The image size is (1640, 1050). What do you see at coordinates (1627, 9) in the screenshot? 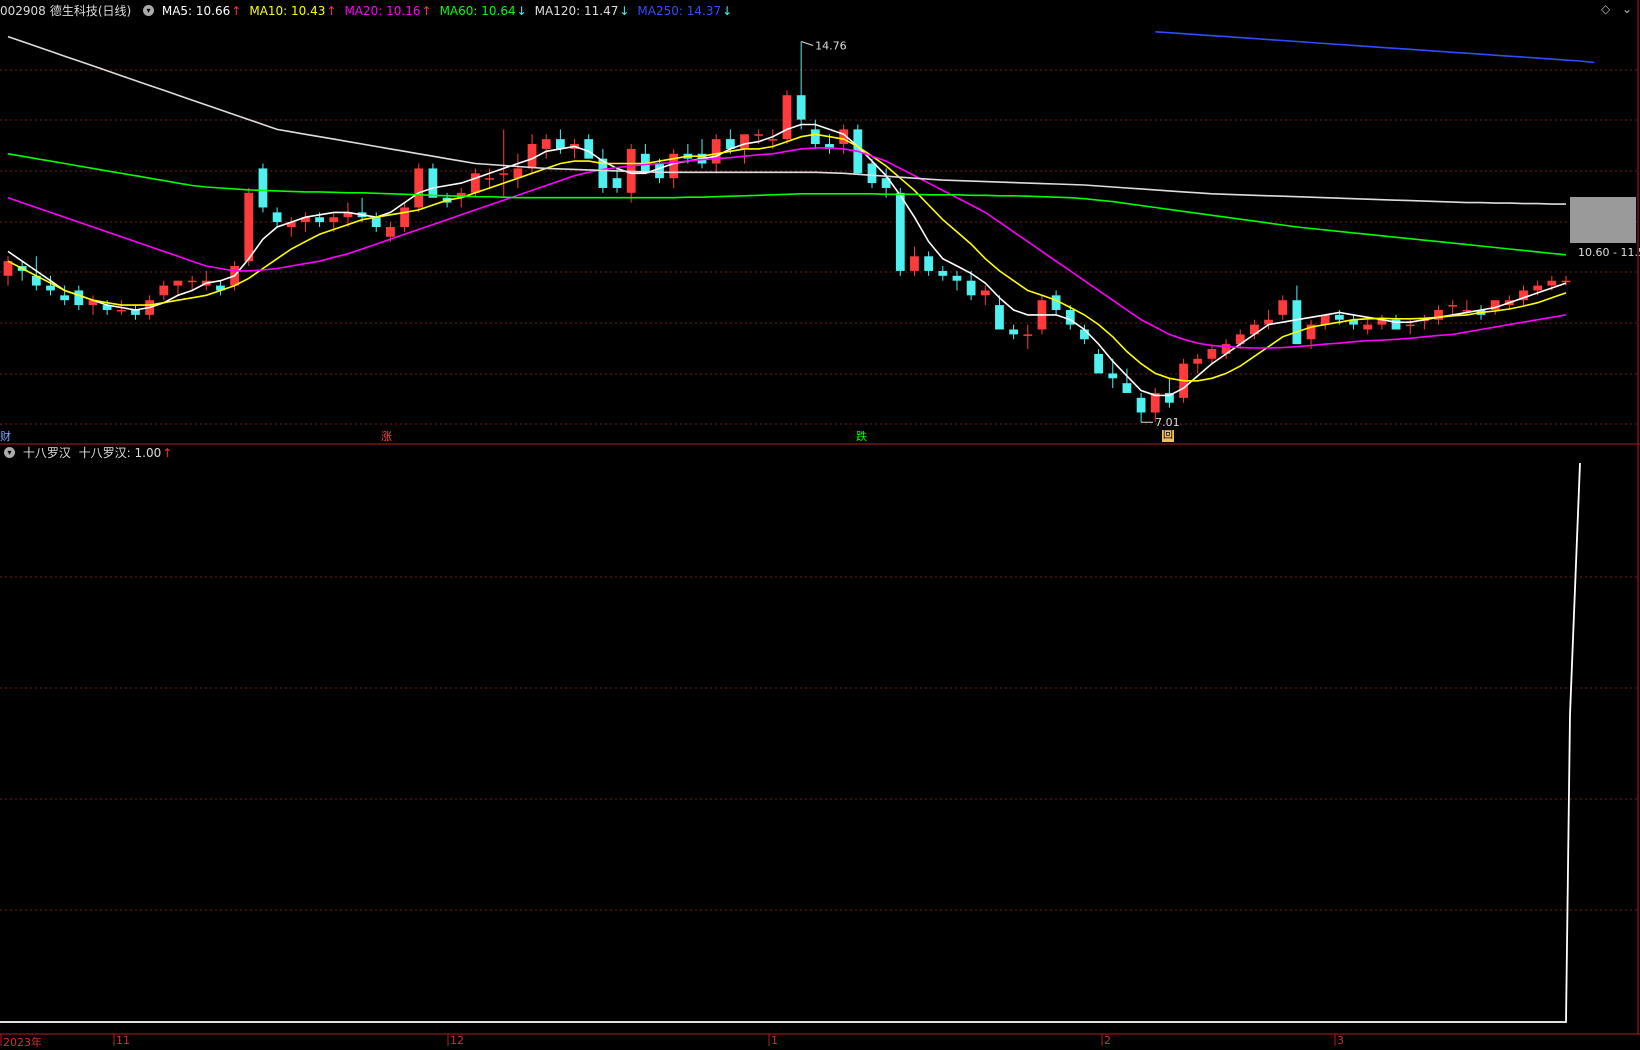
I see `chevron-icon: ⌄` at bounding box center [1627, 9].